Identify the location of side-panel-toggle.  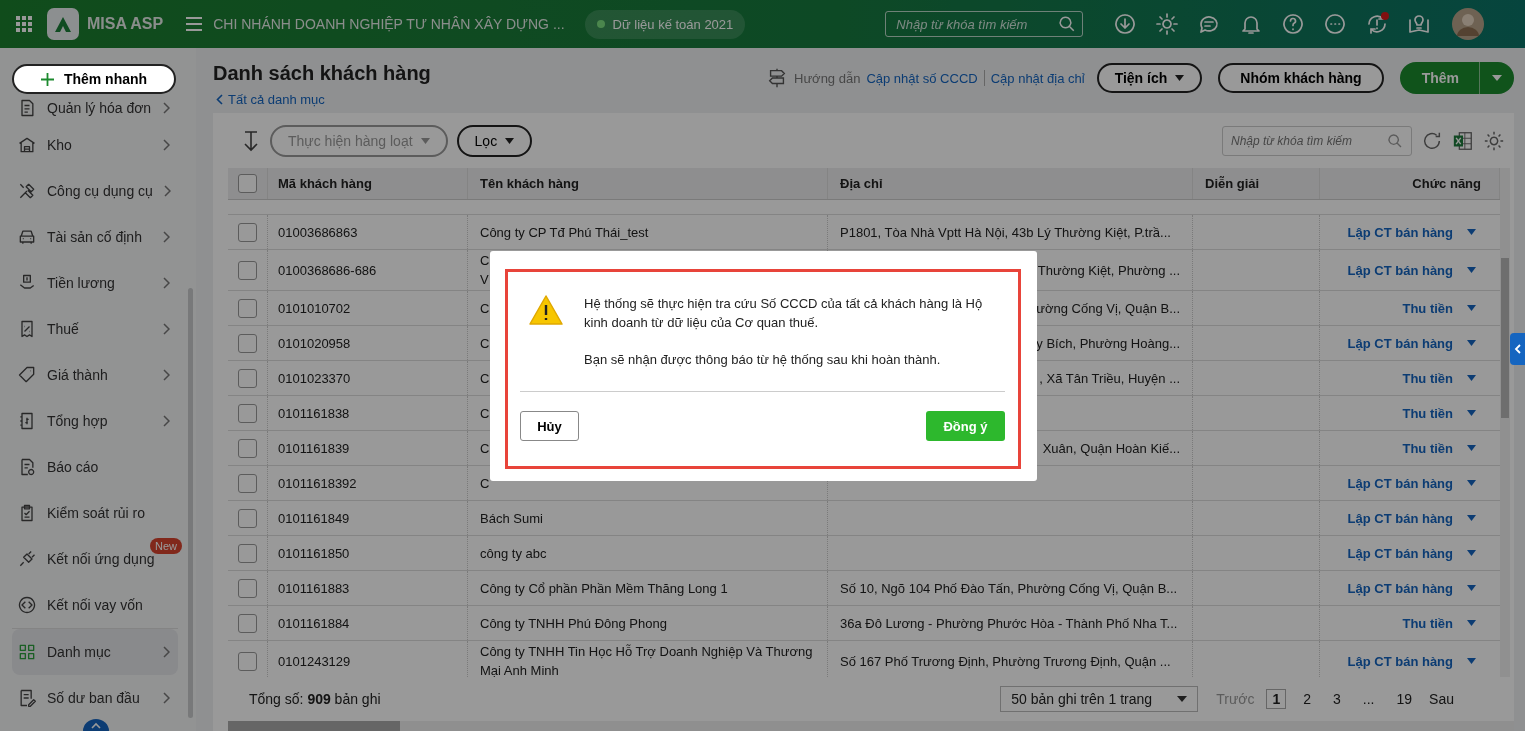
(1517, 349).